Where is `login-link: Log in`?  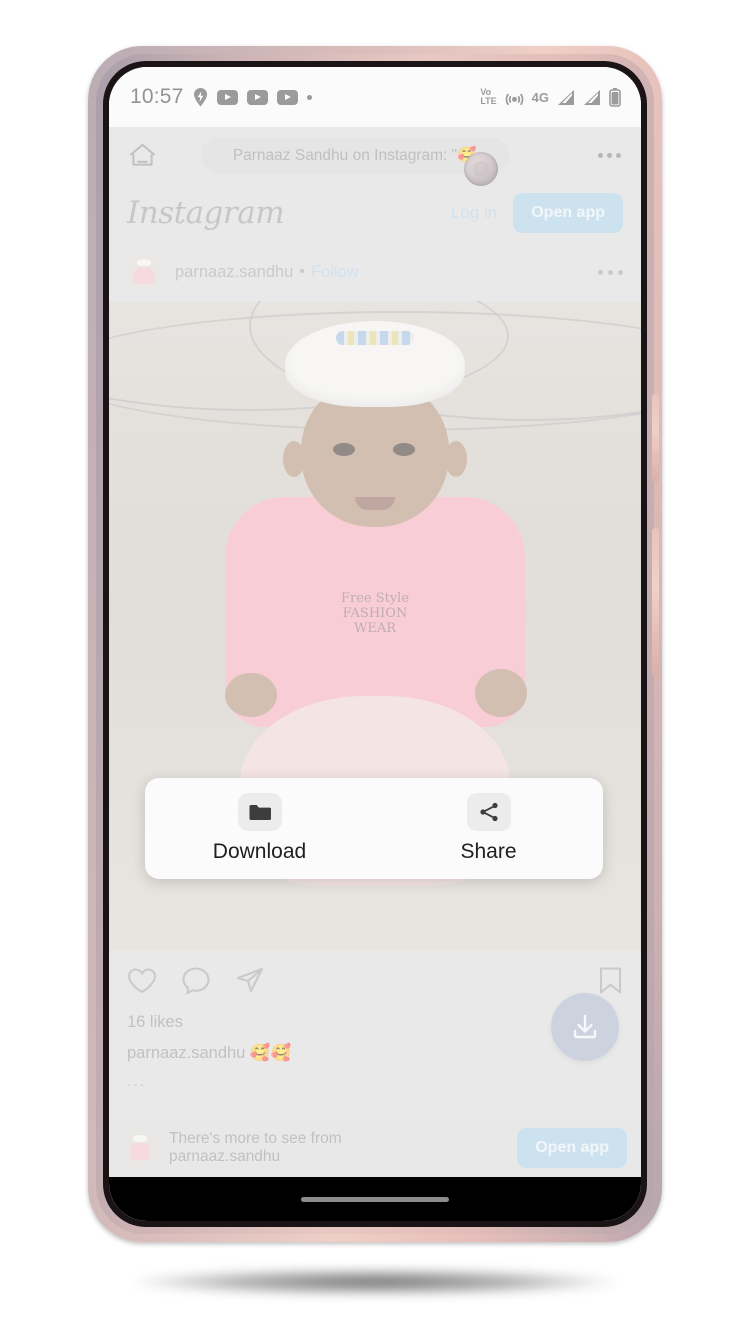
login-link: Log in is located at coordinates (474, 213).